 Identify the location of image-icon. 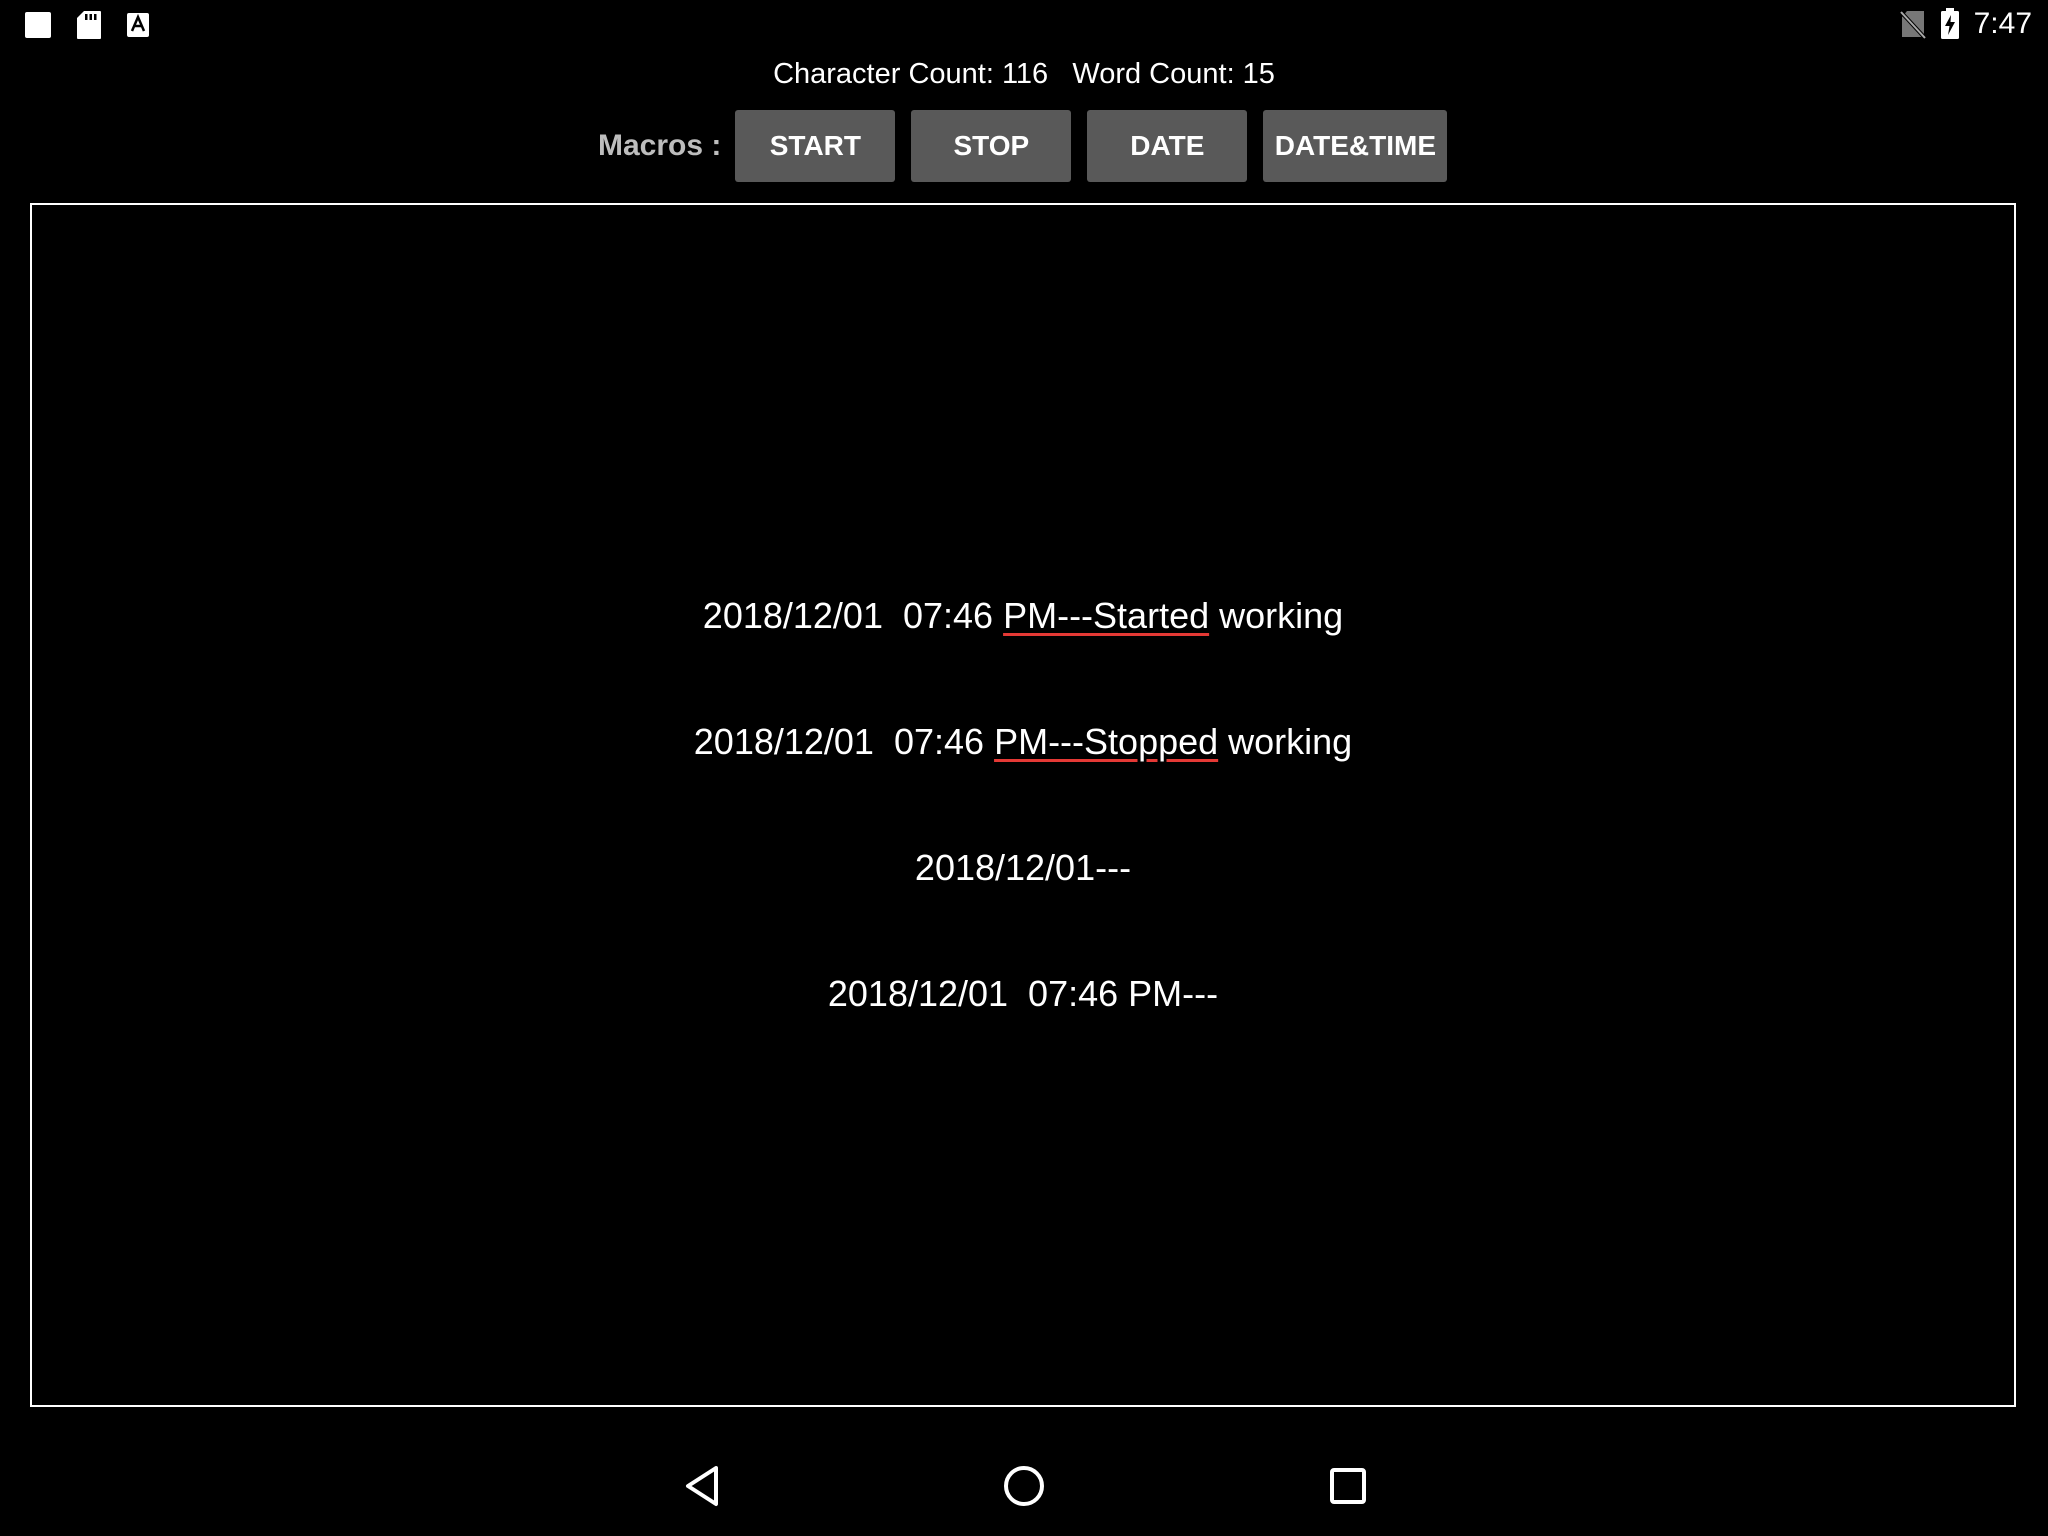
(38, 25).